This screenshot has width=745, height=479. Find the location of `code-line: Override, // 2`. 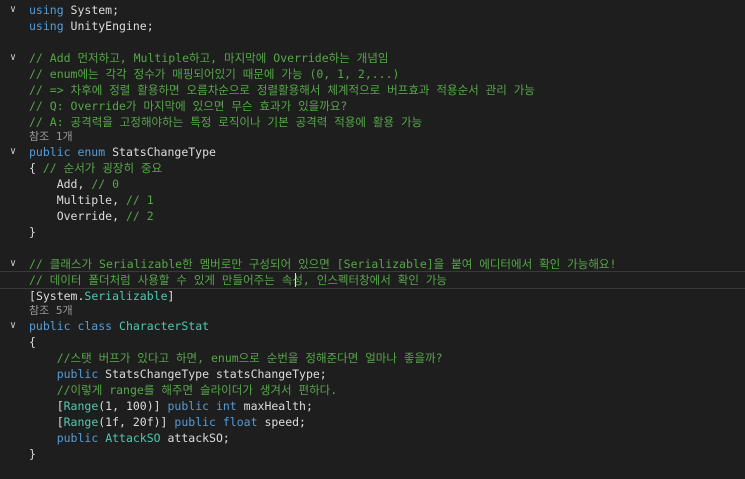

code-line: Override, // 2 is located at coordinates (372, 216).